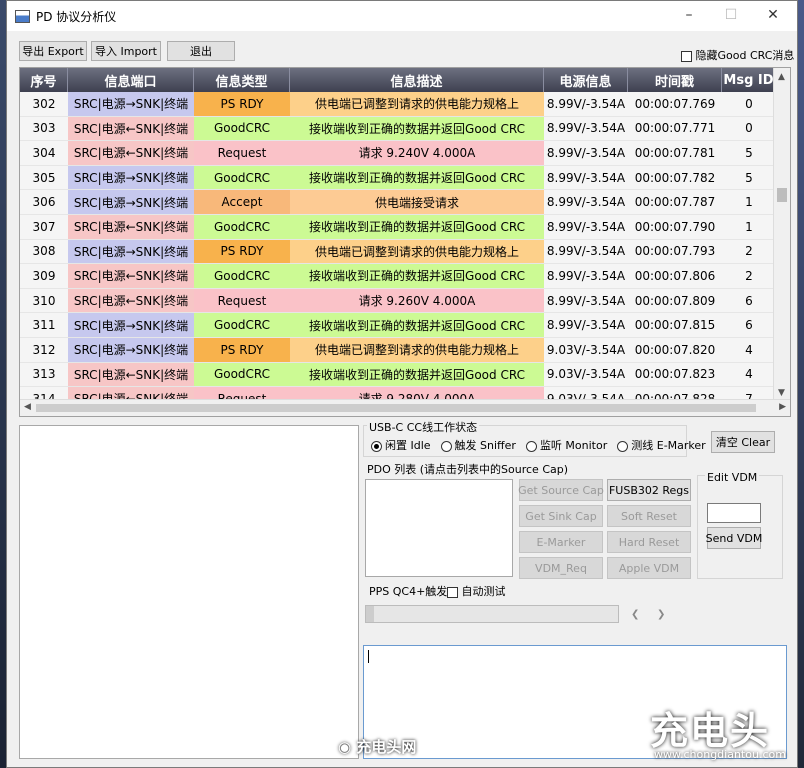 The image size is (804, 768). I want to click on column-header: 信息类型, so click(242, 80).